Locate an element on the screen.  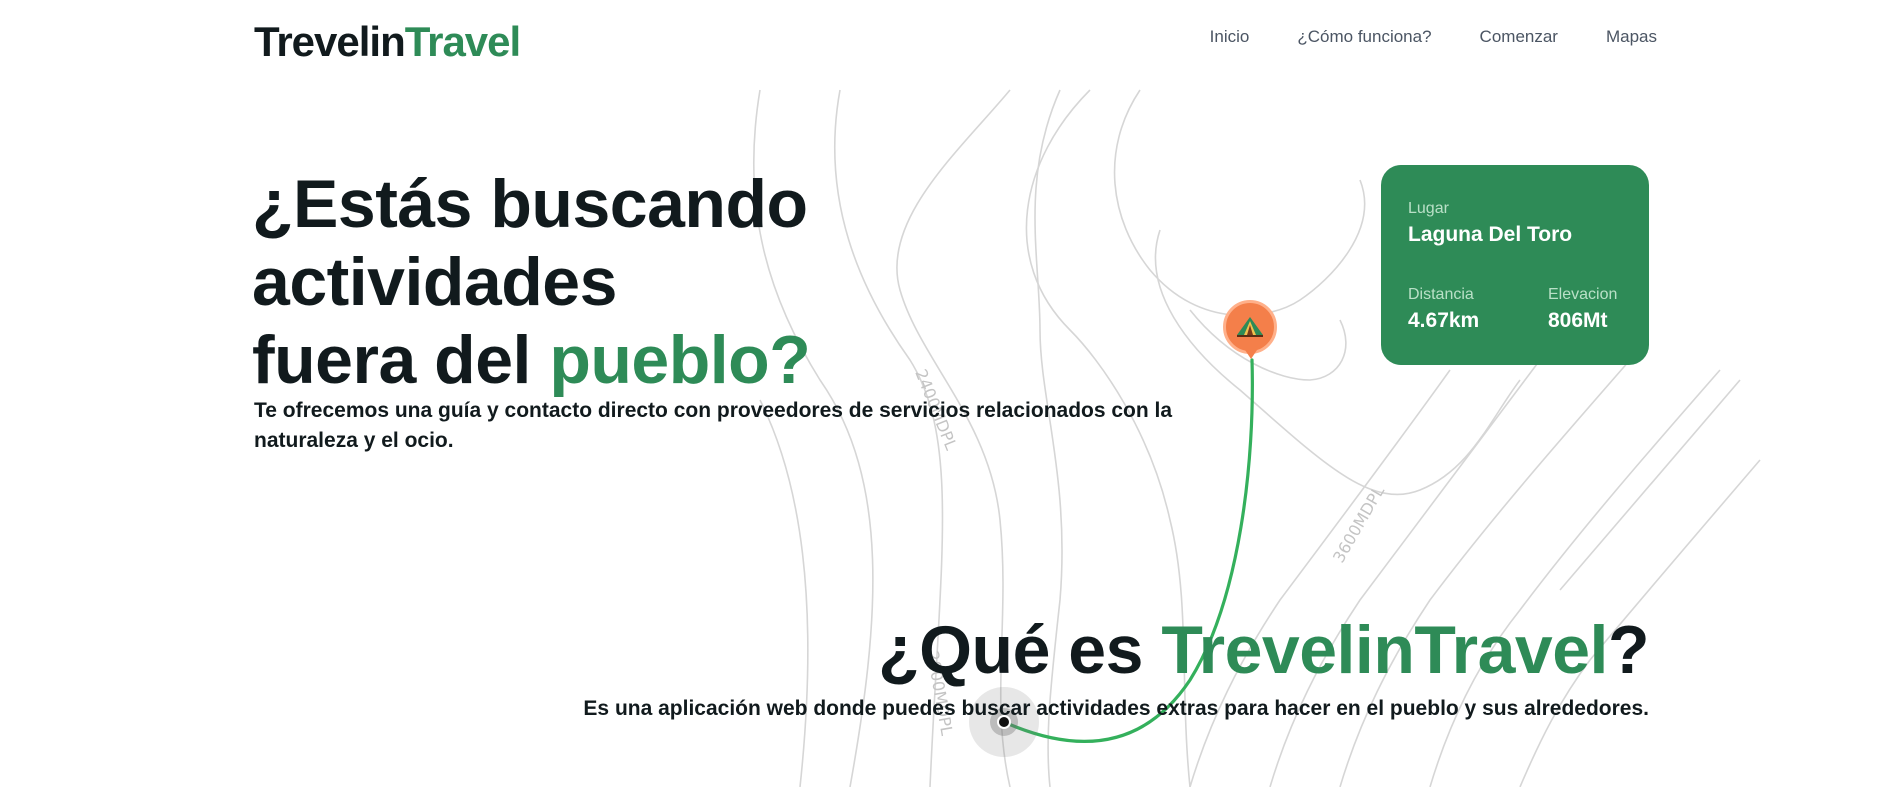
nav-link-como-funciona: ¿Cómo funciona? is located at coordinates (1364, 37).